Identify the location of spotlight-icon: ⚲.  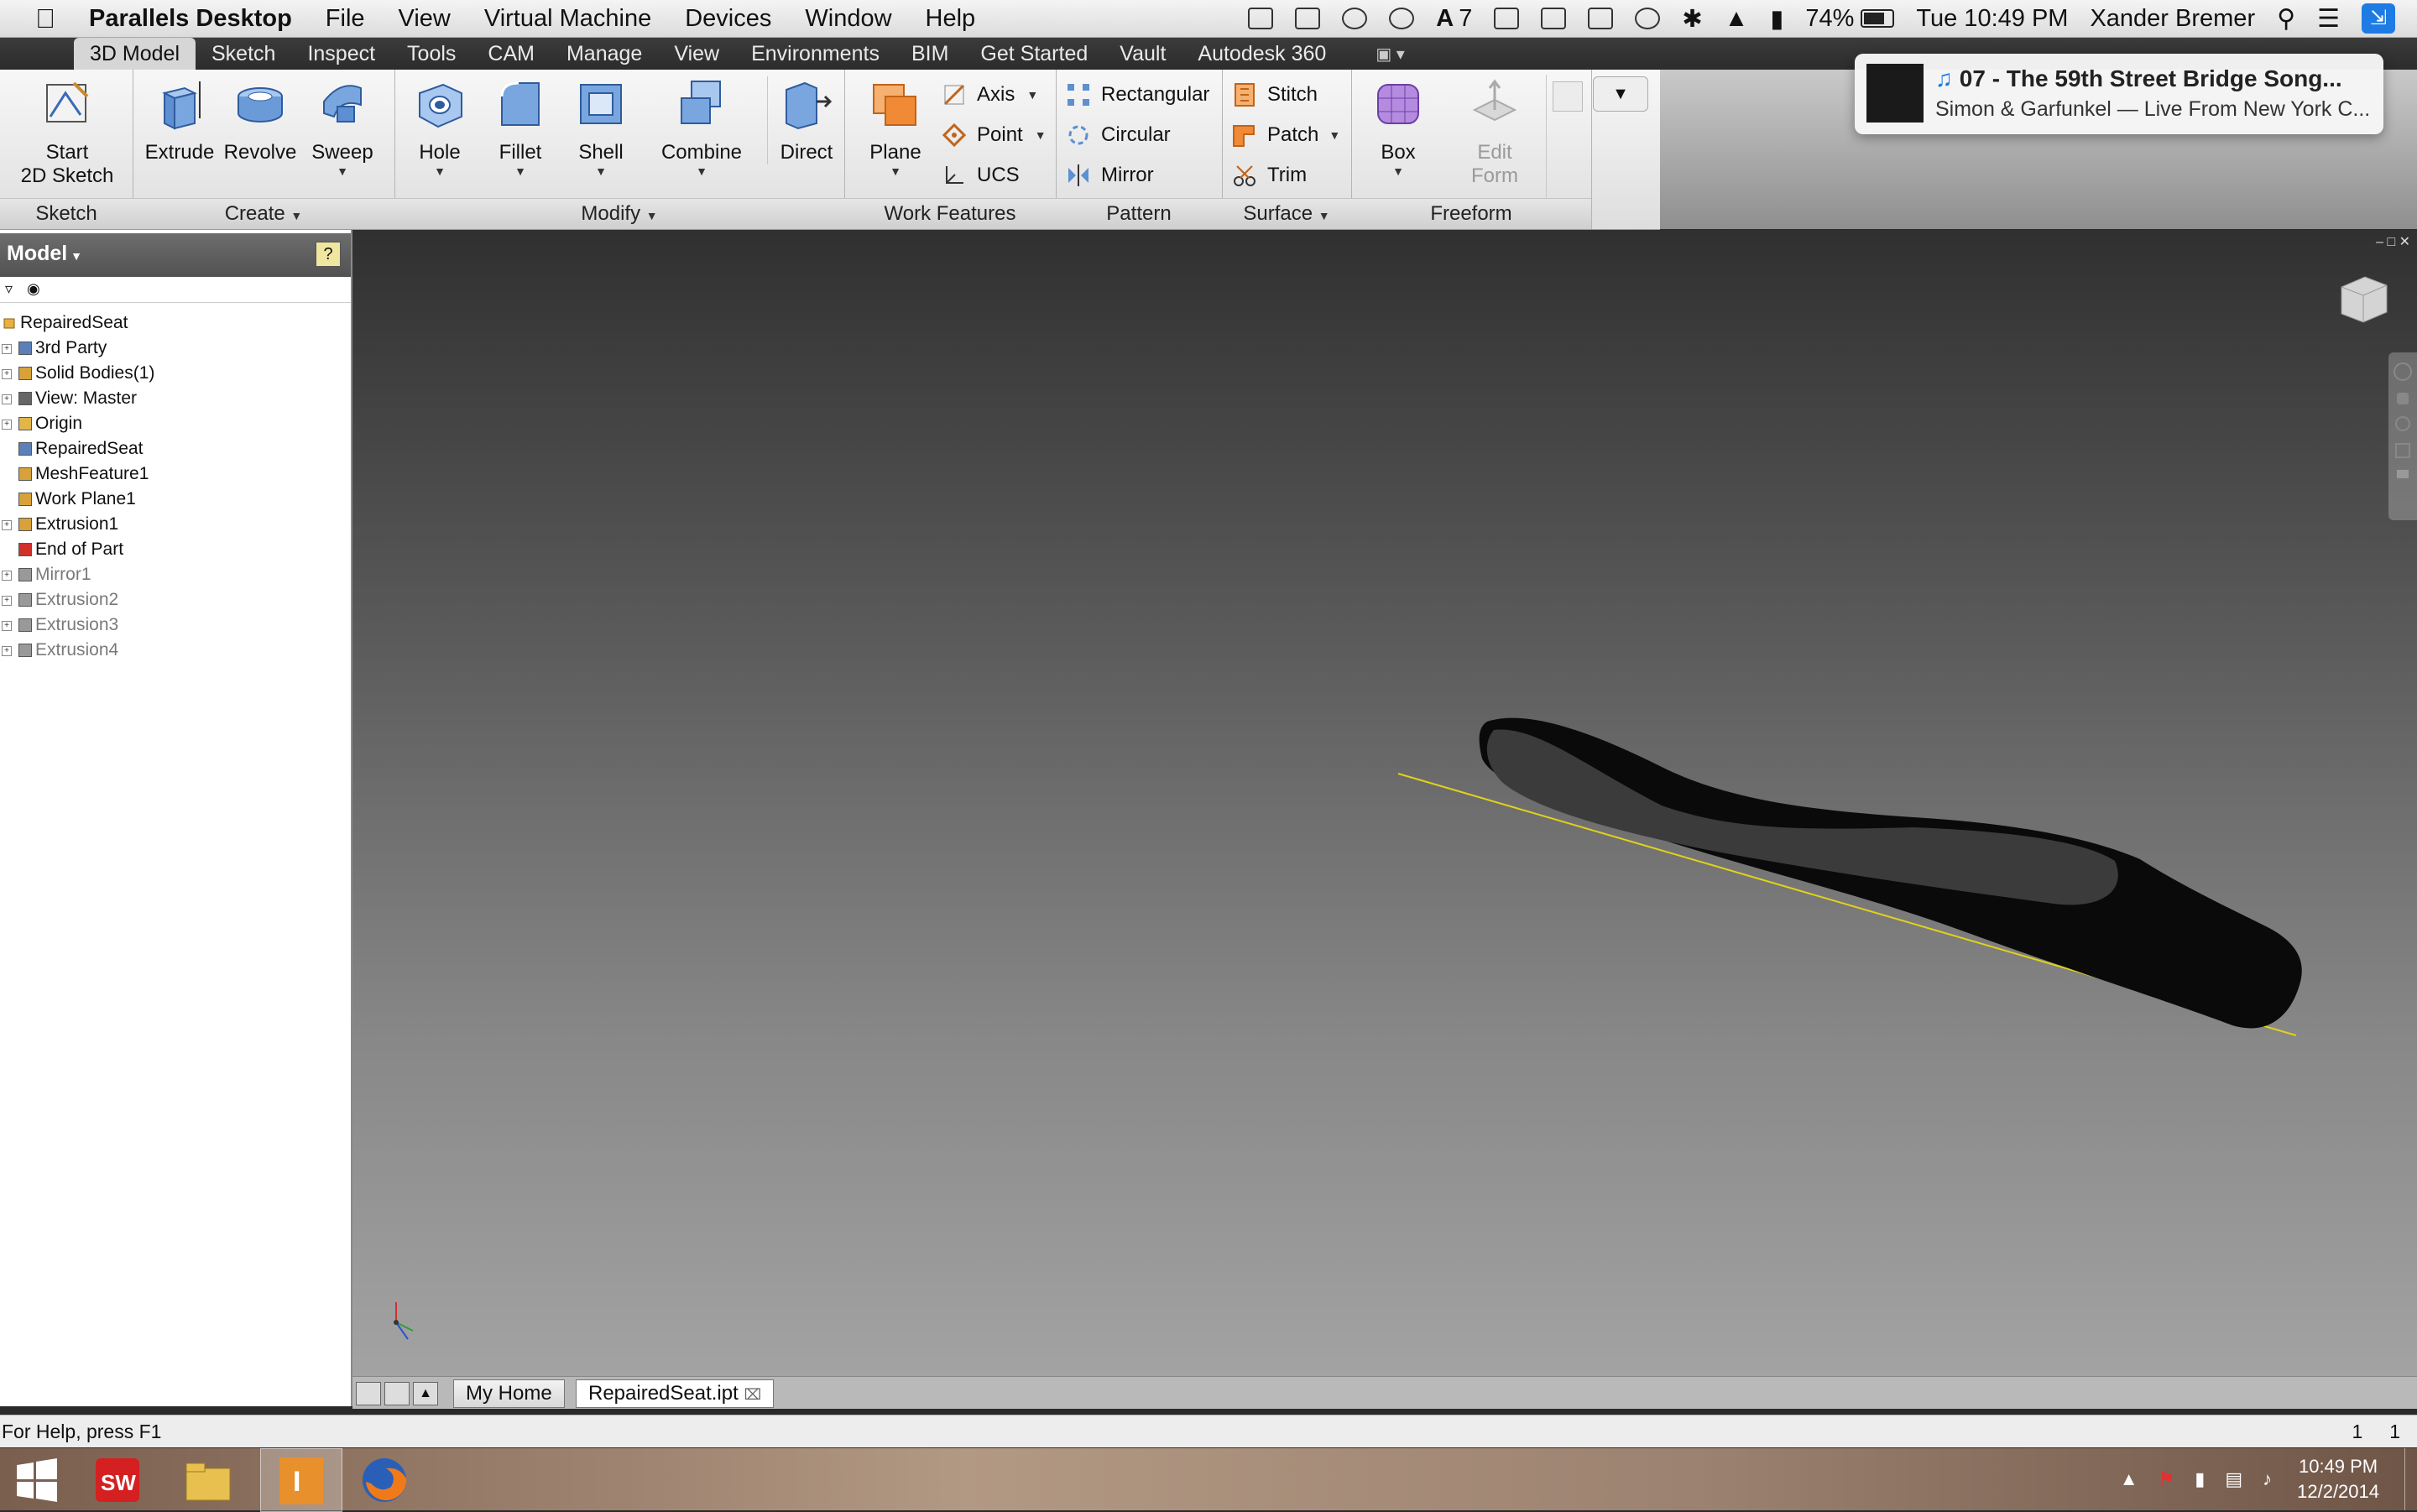
(2286, 19).